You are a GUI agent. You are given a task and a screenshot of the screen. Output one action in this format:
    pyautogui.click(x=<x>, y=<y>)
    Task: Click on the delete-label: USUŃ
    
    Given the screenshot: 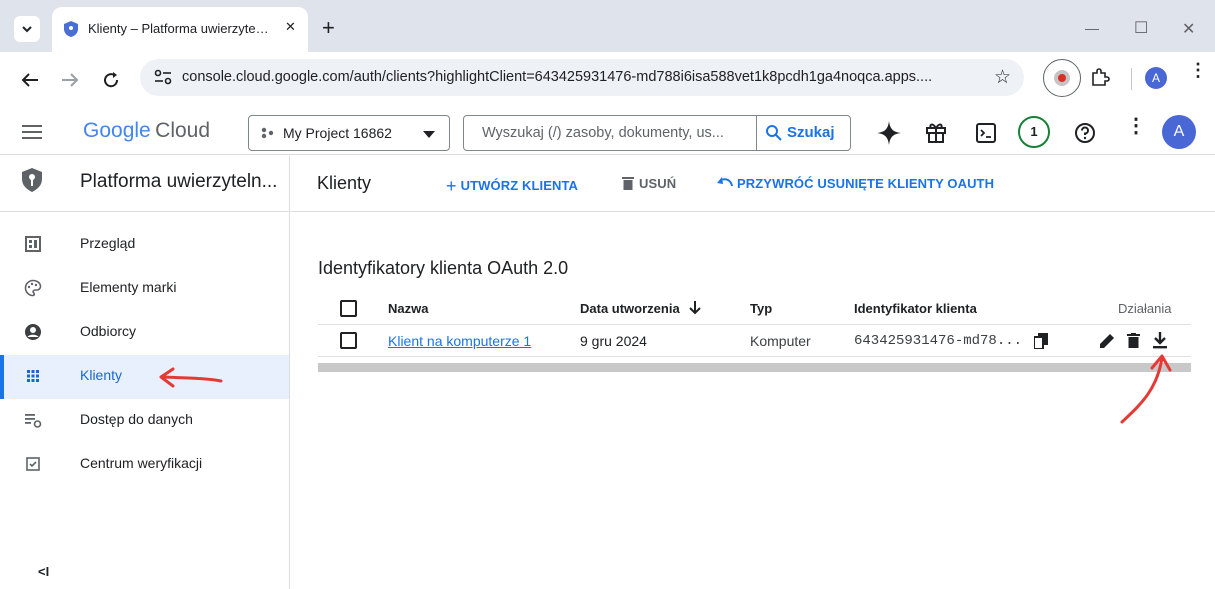 What is the action you would take?
    pyautogui.click(x=658, y=183)
    